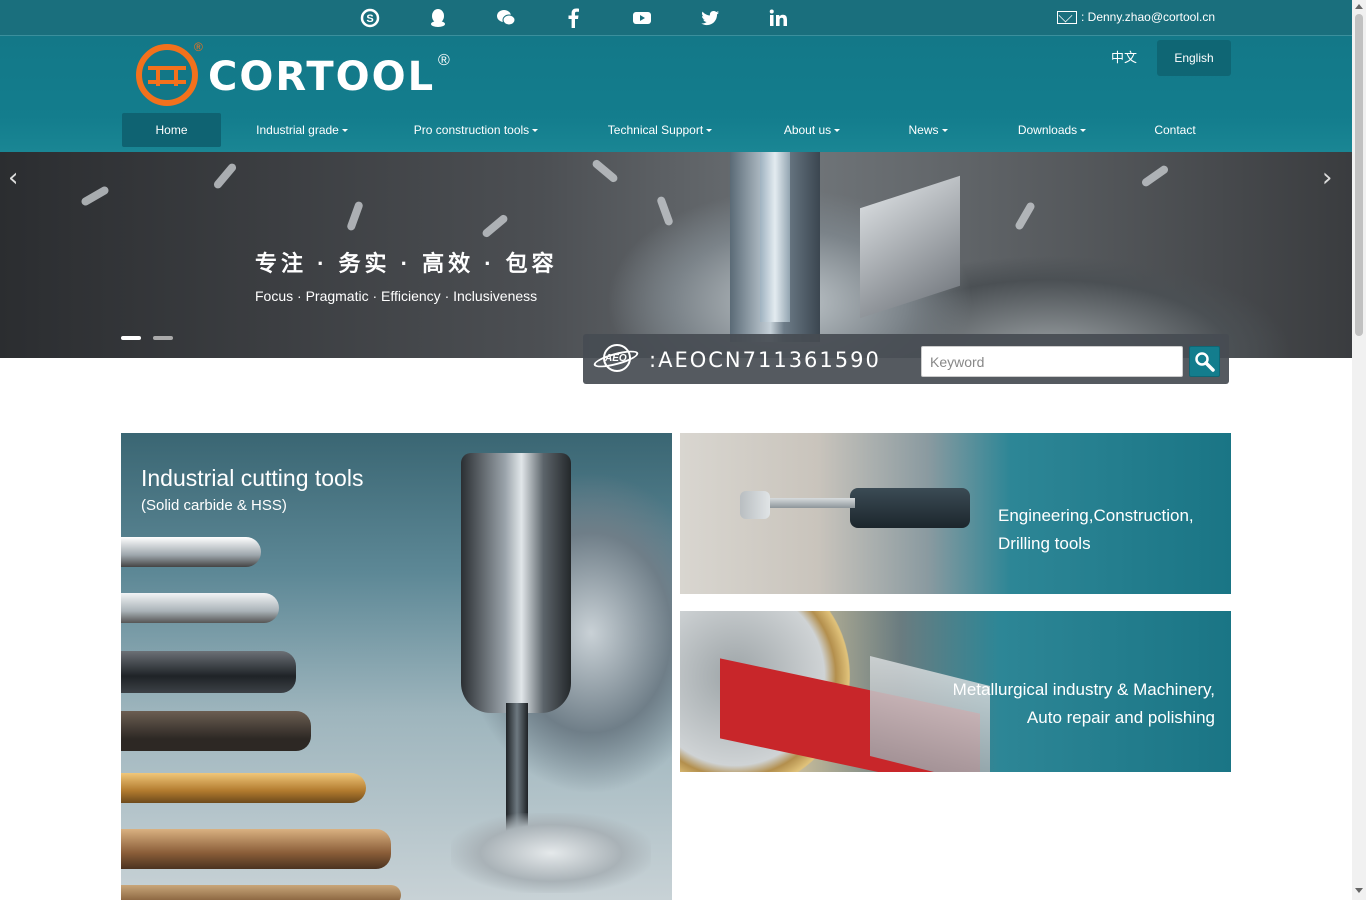 This screenshot has height=900, width=1366. I want to click on aeo-search-bar: AEO :AEOCN711361590, so click(906, 359).